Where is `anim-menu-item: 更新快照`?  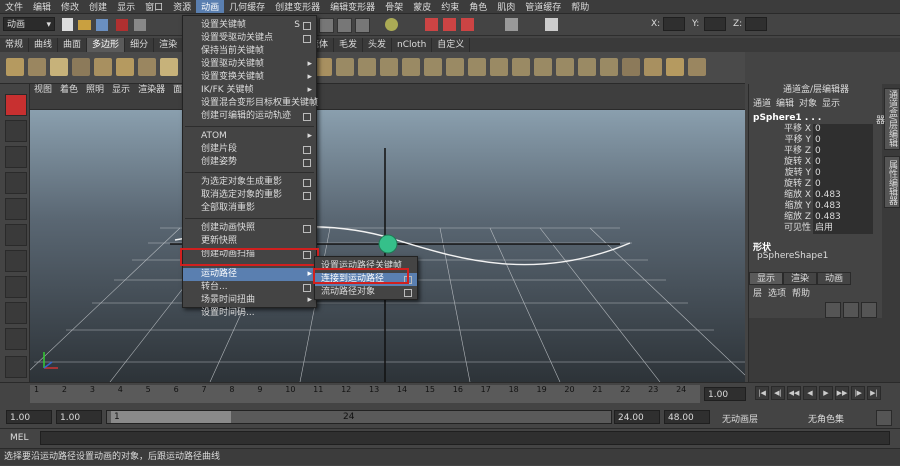 anim-menu-item: 更新快照 is located at coordinates (249, 241).